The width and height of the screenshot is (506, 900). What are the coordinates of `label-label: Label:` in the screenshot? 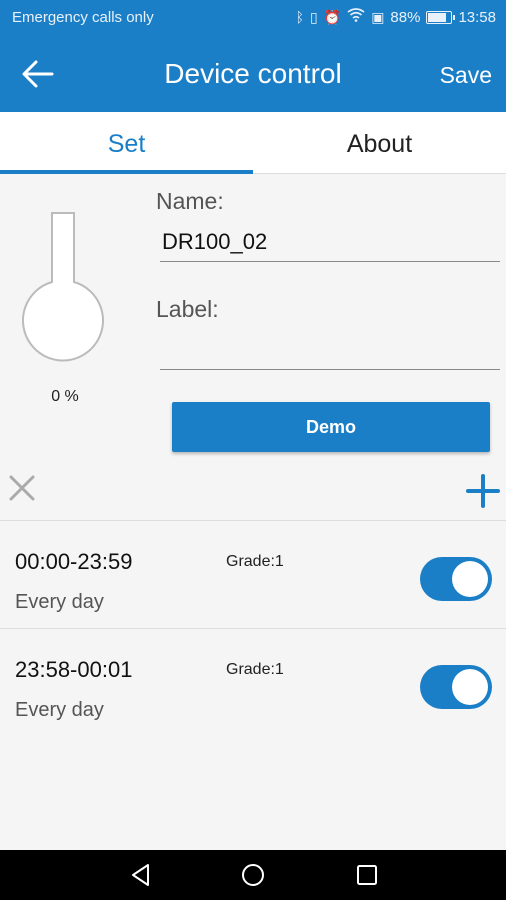 It's located at (187, 309).